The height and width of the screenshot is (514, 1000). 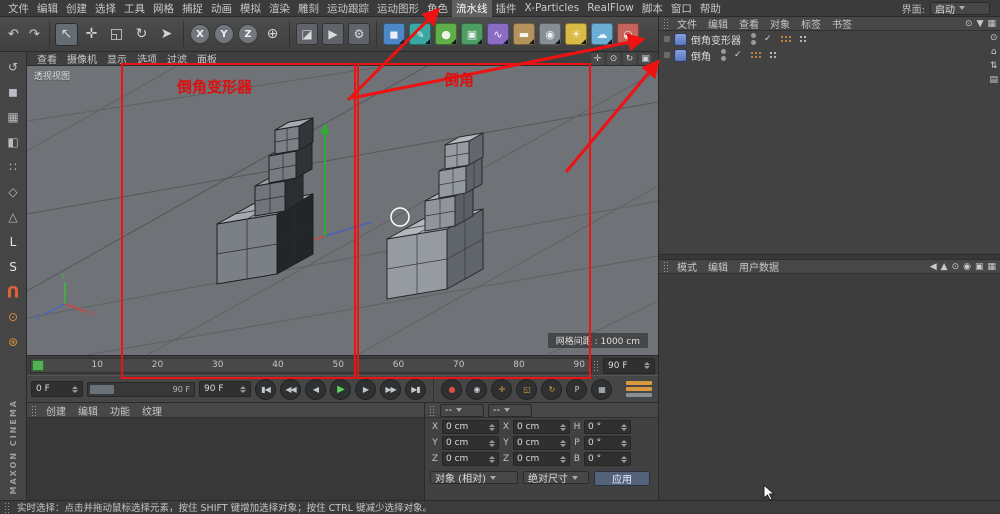 What do you see at coordinates (88, 410) in the screenshot?
I see `materials-menu-item: 编辑` at bounding box center [88, 410].